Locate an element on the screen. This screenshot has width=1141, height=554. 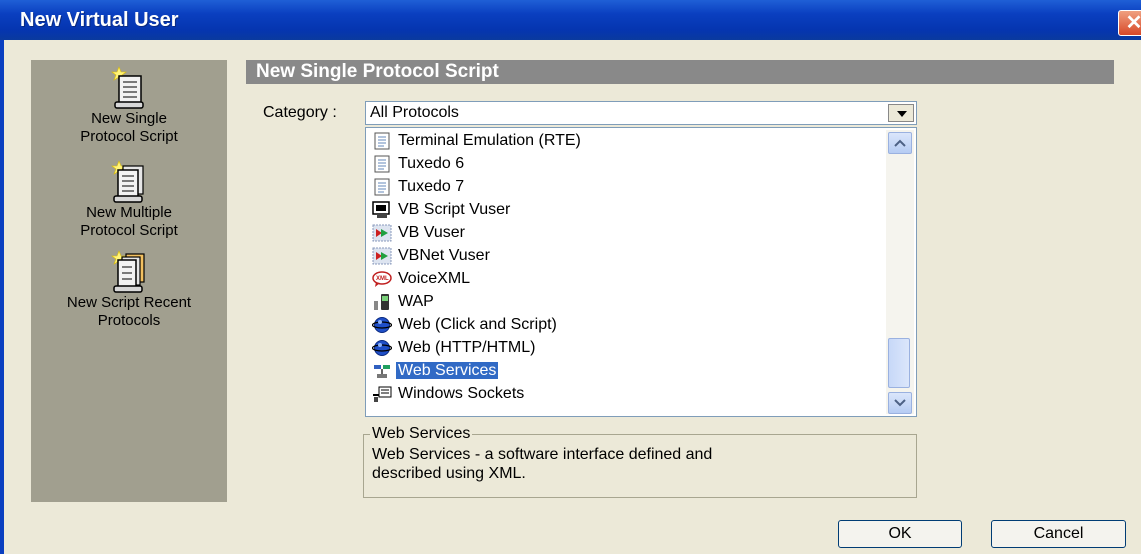
scroll-thumb is located at coordinates (899, 363).